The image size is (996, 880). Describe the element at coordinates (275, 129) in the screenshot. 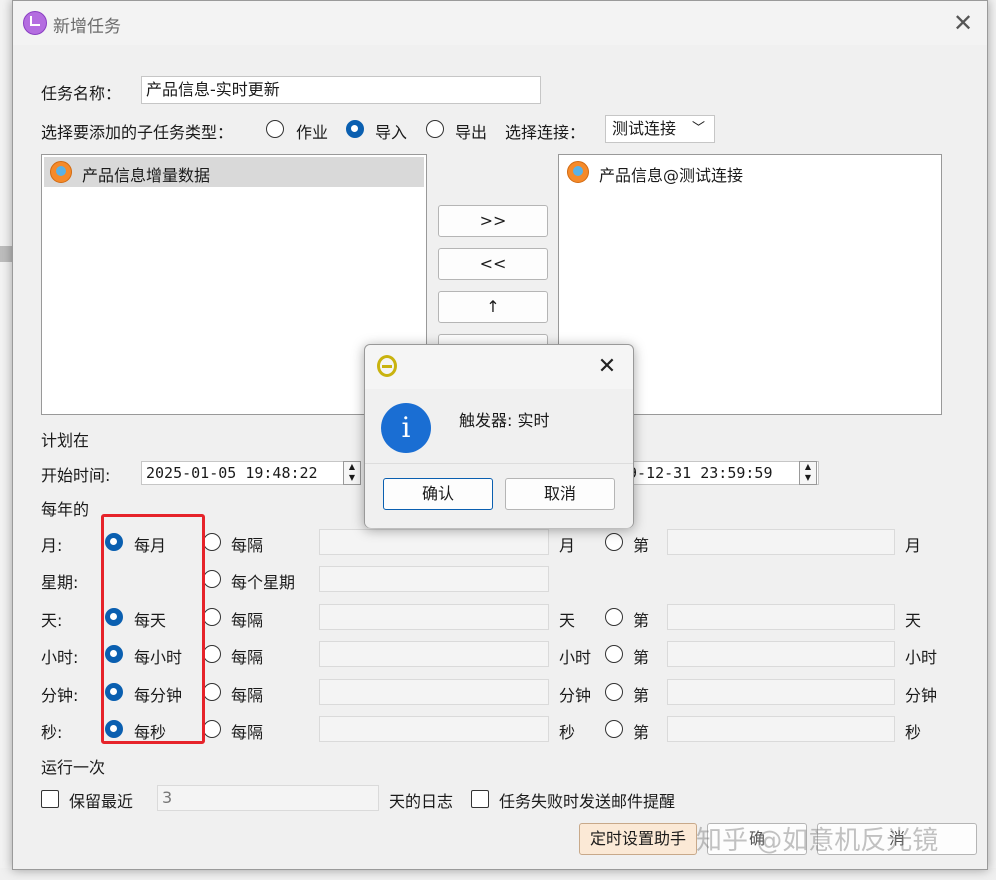

I see `radio-job` at that location.